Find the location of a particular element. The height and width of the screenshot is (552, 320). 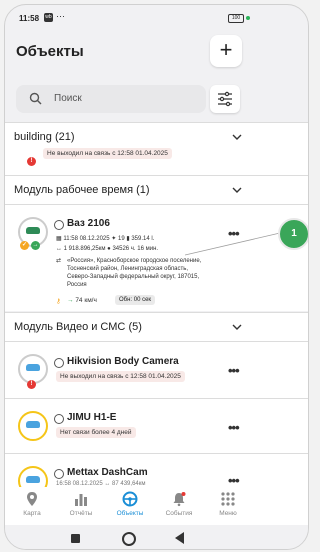

back-button is located at coordinates (179, 538).